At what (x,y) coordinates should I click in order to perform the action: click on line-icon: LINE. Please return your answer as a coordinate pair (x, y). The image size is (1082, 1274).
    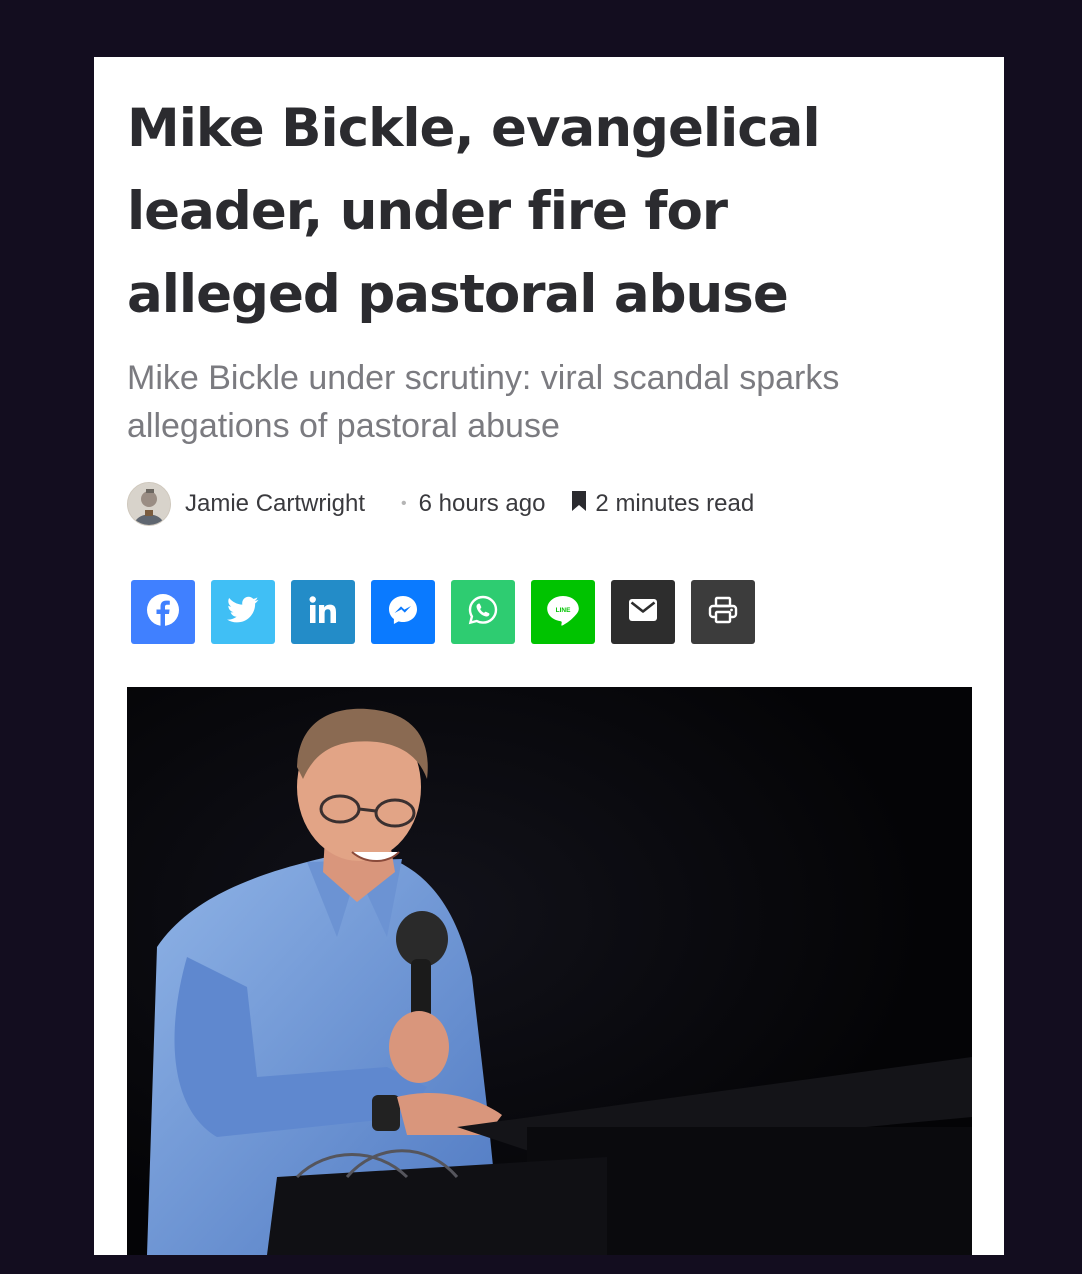
    Looking at the image, I should click on (563, 612).